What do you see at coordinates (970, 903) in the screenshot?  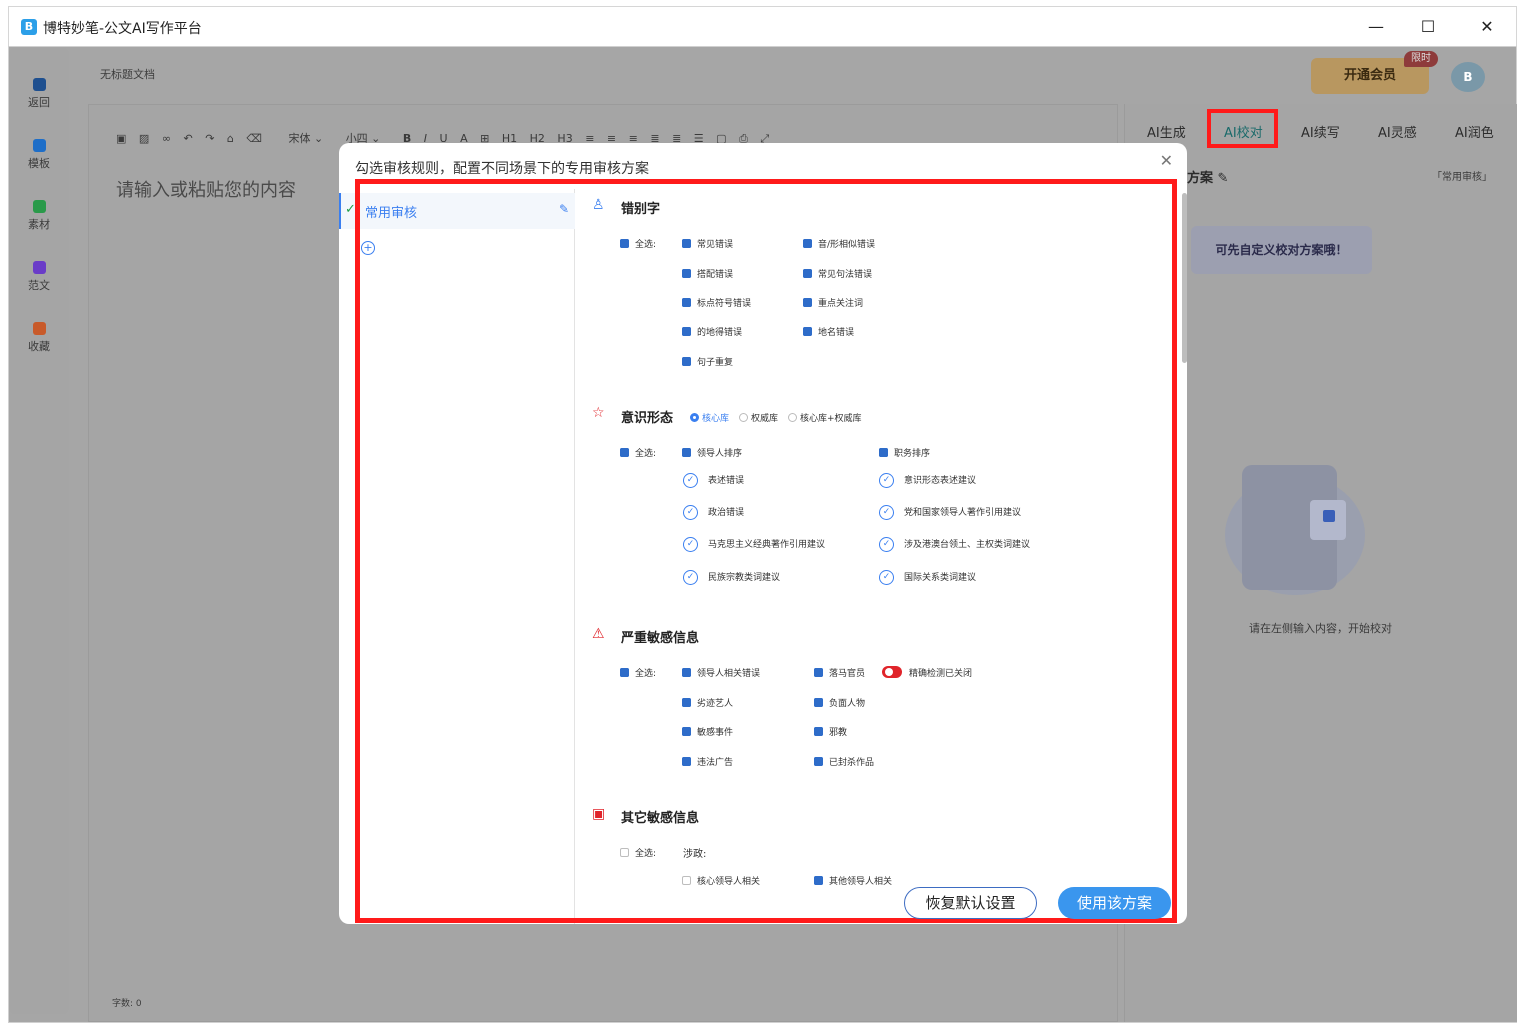 I see `restore-default-button: 恢复默认设置` at bounding box center [970, 903].